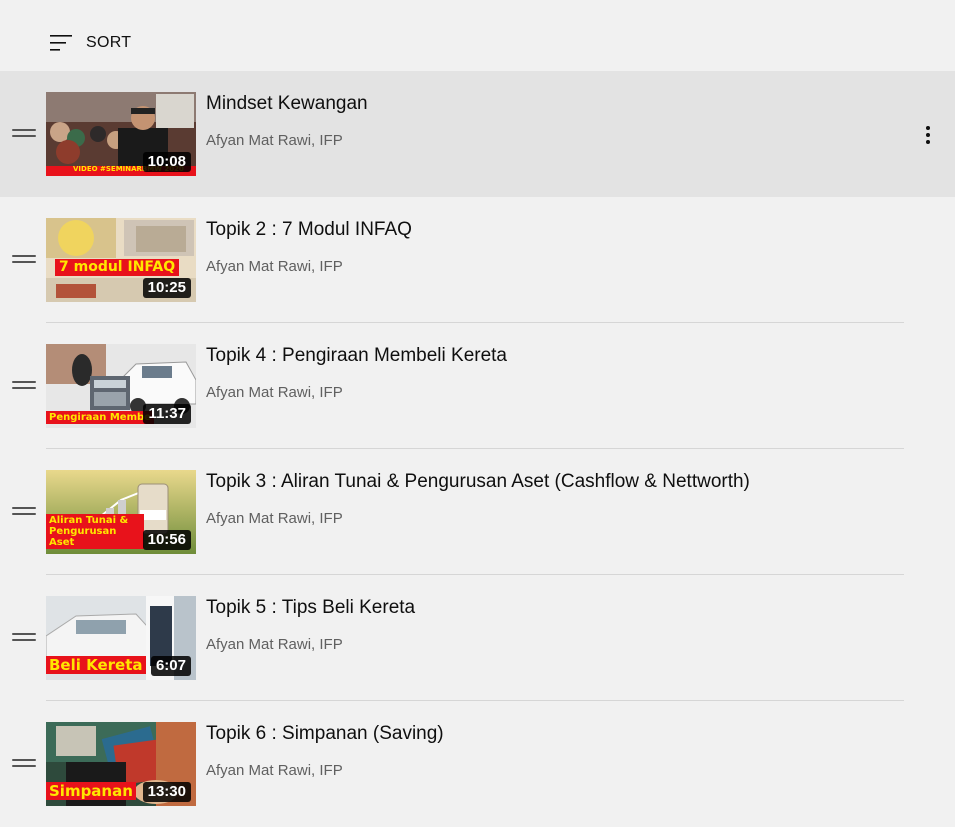  I want to click on thumbnail-caption: 7 modul INFAQ, so click(117, 267).